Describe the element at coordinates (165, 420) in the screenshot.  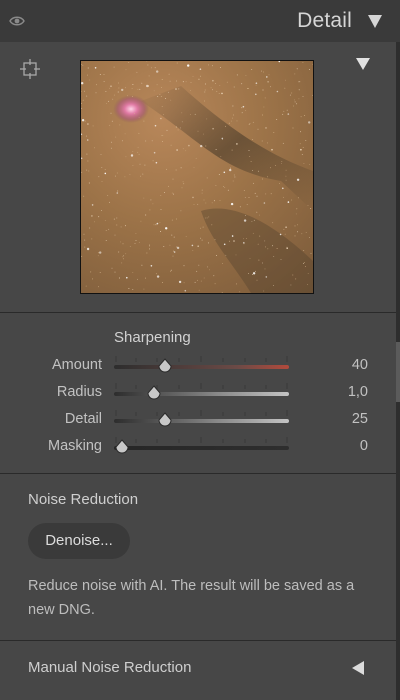
I see `detail-slider-thumb` at that location.